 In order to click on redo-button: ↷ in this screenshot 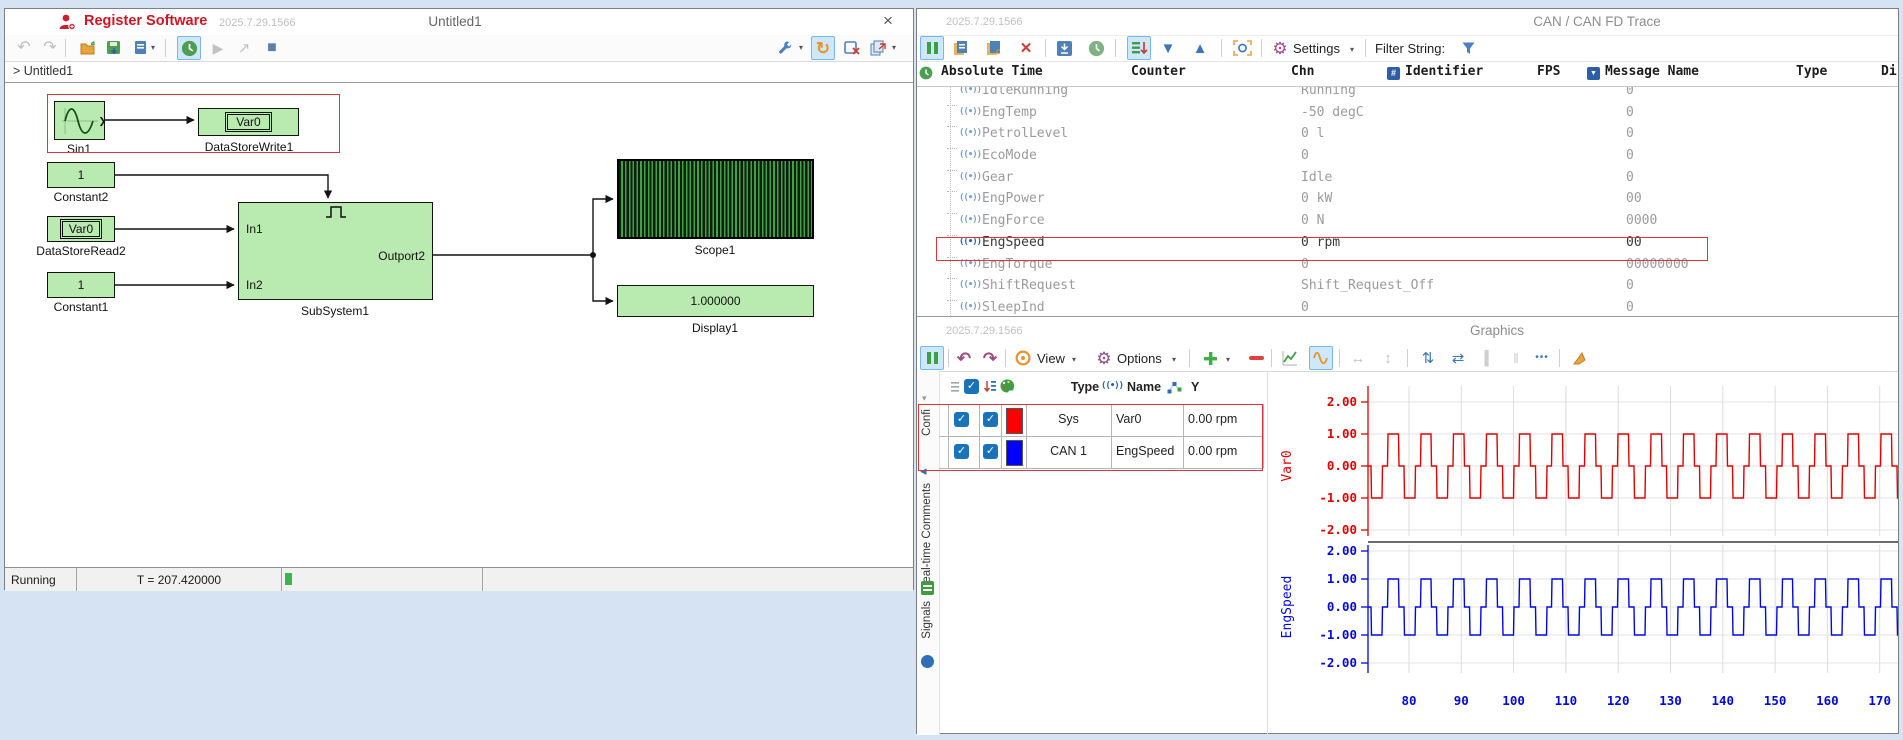, I will do `click(50, 48)`.